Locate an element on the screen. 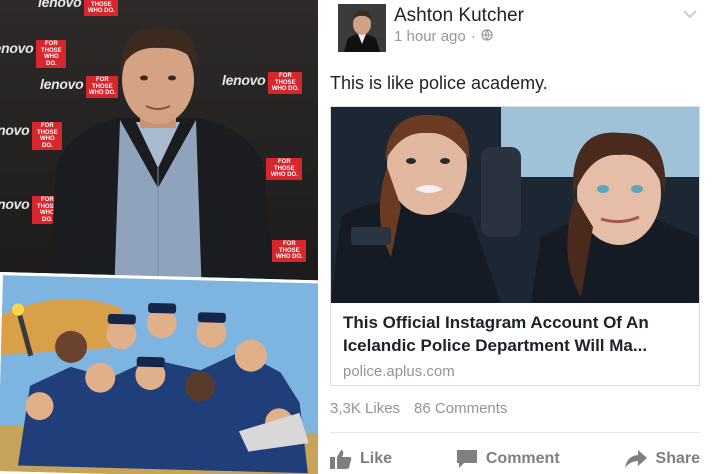 The width and height of the screenshot is (713, 474). like-button: Like is located at coordinates (361, 459).